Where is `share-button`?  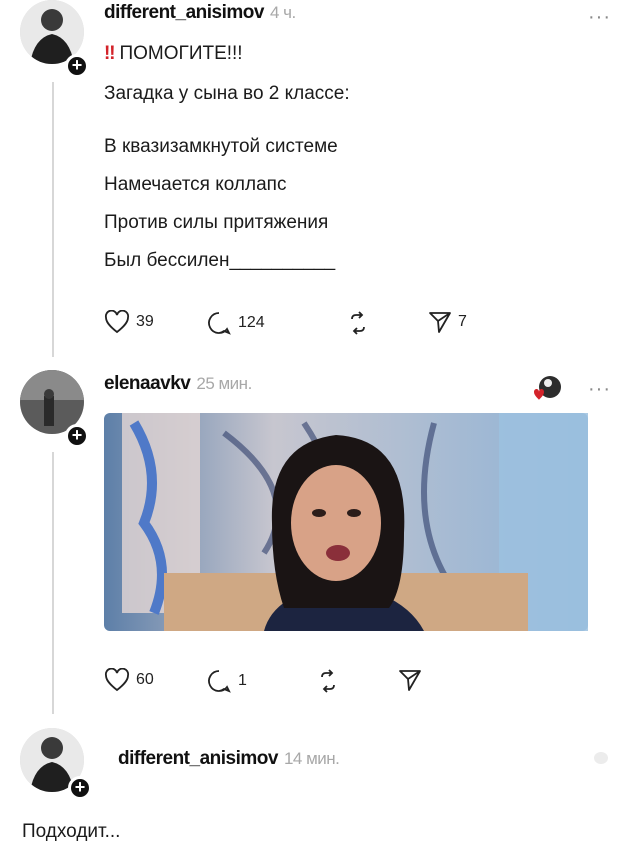
share-button is located at coordinates (410, 680).